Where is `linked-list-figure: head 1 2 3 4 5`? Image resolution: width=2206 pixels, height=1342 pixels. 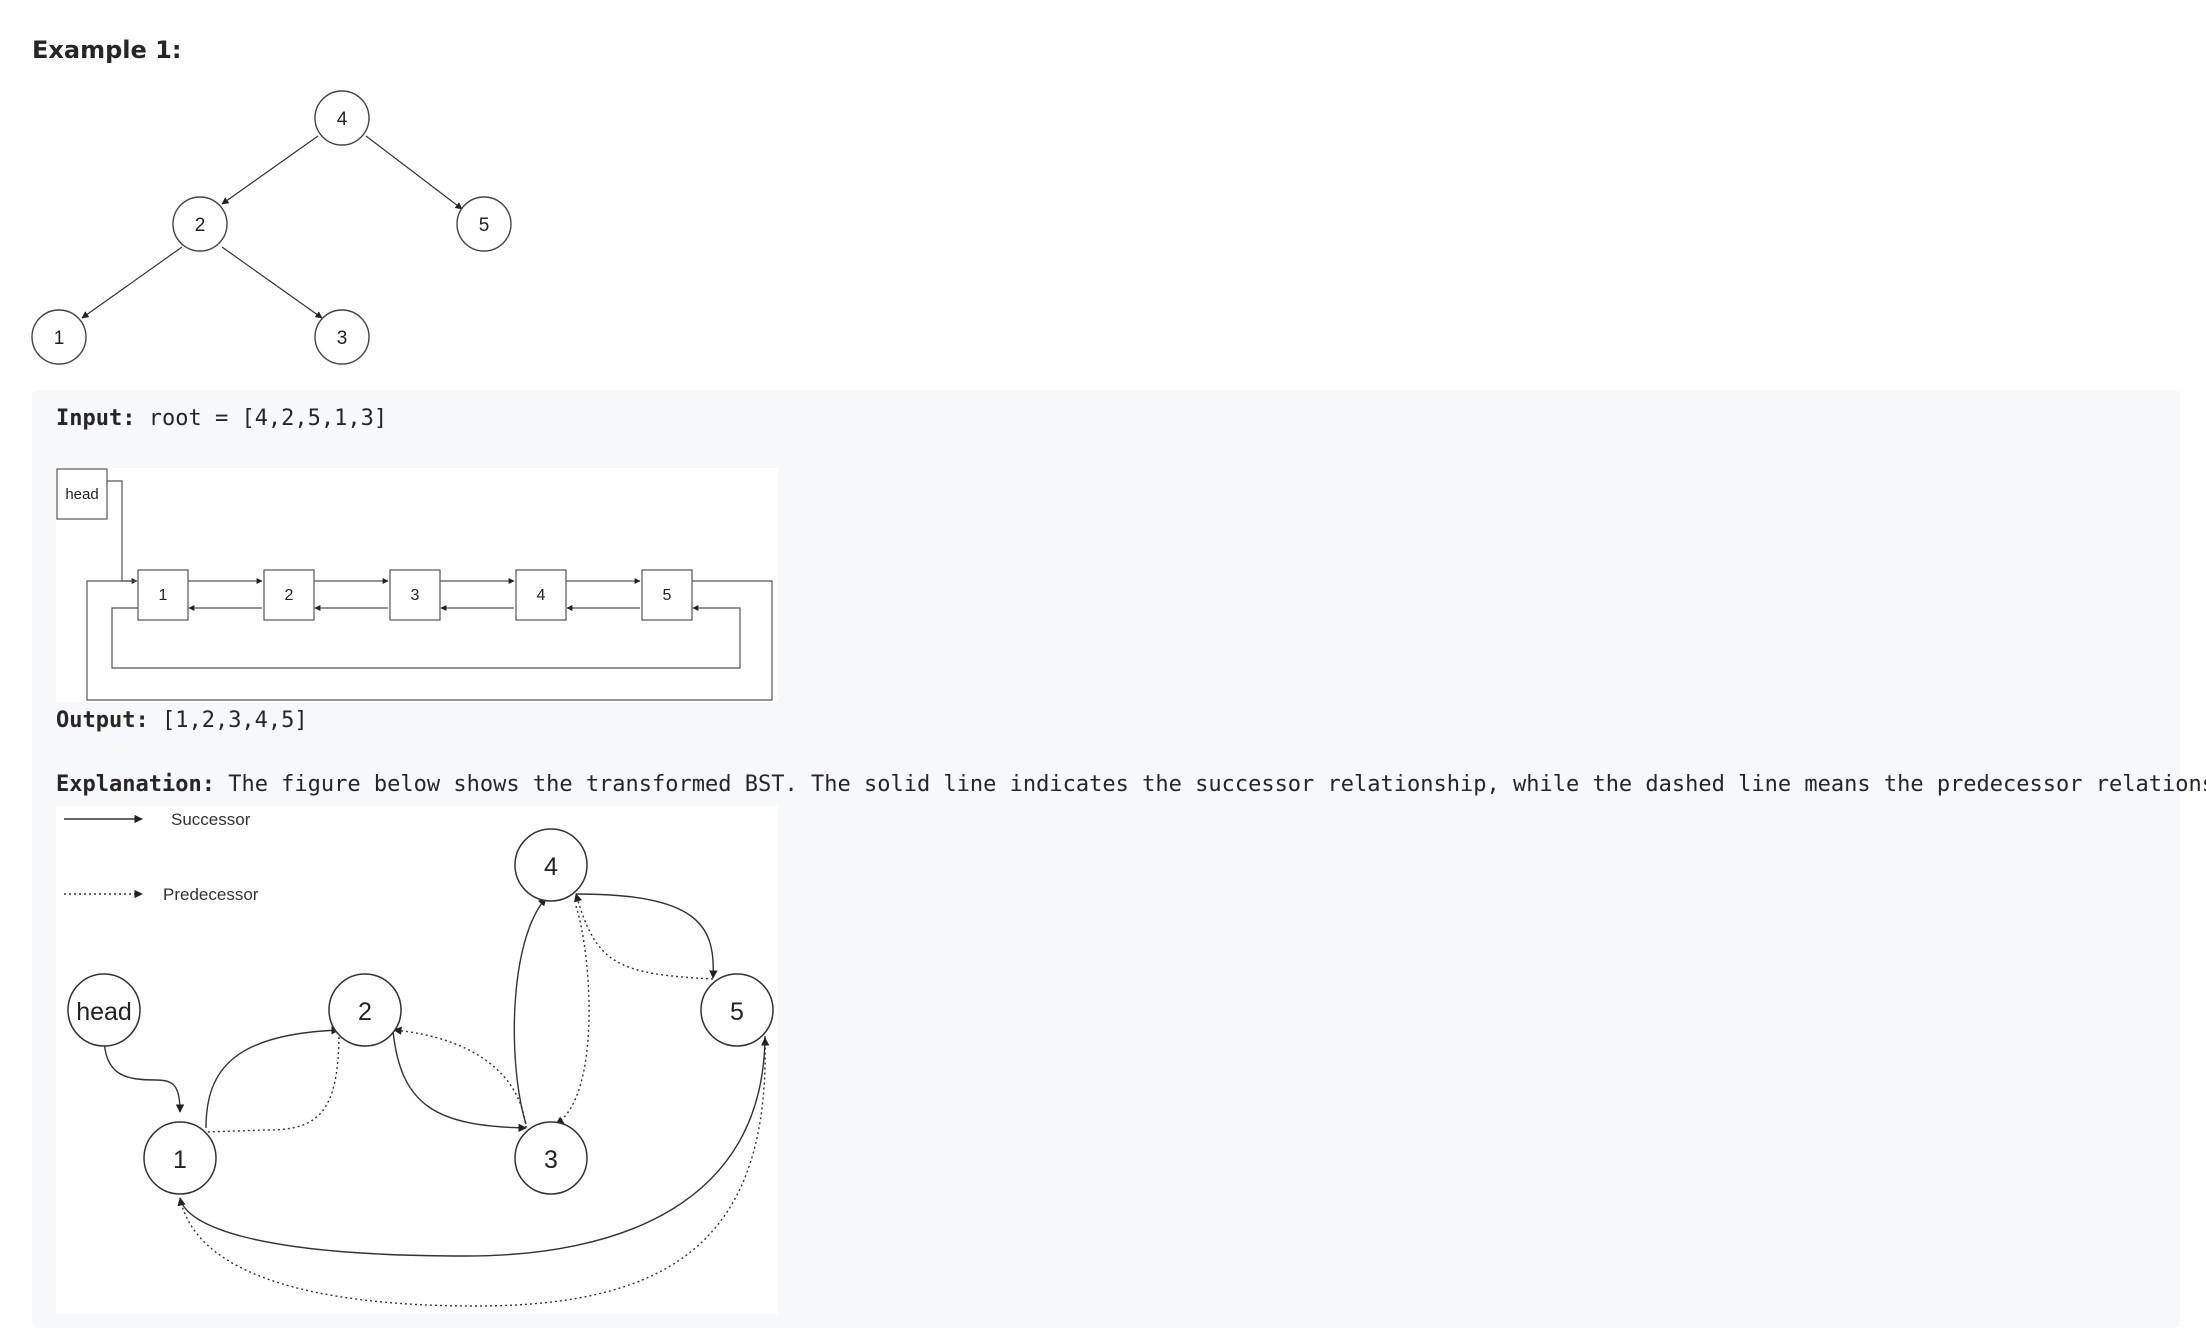
linked-list-figure: head 1 2 3 4 5 is located at coordinates (417, 585).